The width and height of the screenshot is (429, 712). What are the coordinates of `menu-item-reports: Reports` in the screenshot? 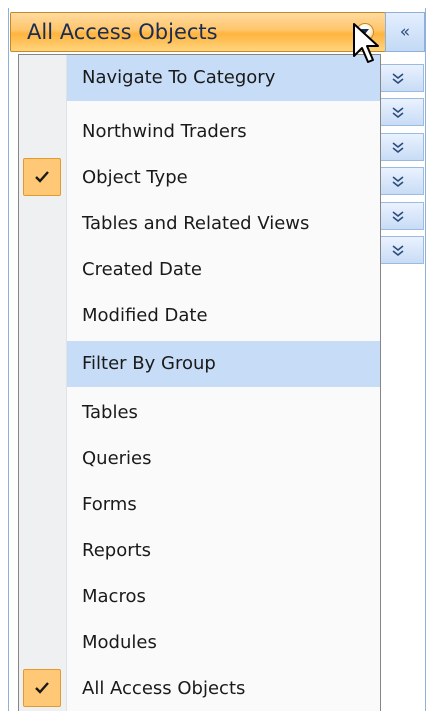 It's located at (199, 551).